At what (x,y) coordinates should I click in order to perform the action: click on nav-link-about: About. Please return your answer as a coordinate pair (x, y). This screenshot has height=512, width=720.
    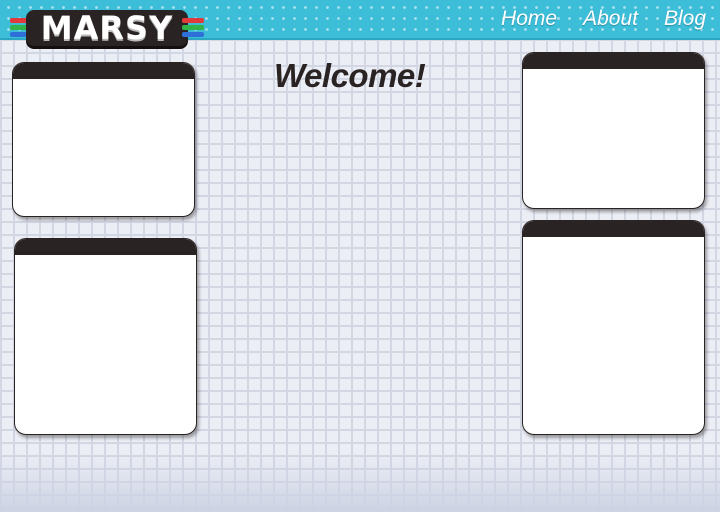
    Looking at the image, I should click on (610, 19).